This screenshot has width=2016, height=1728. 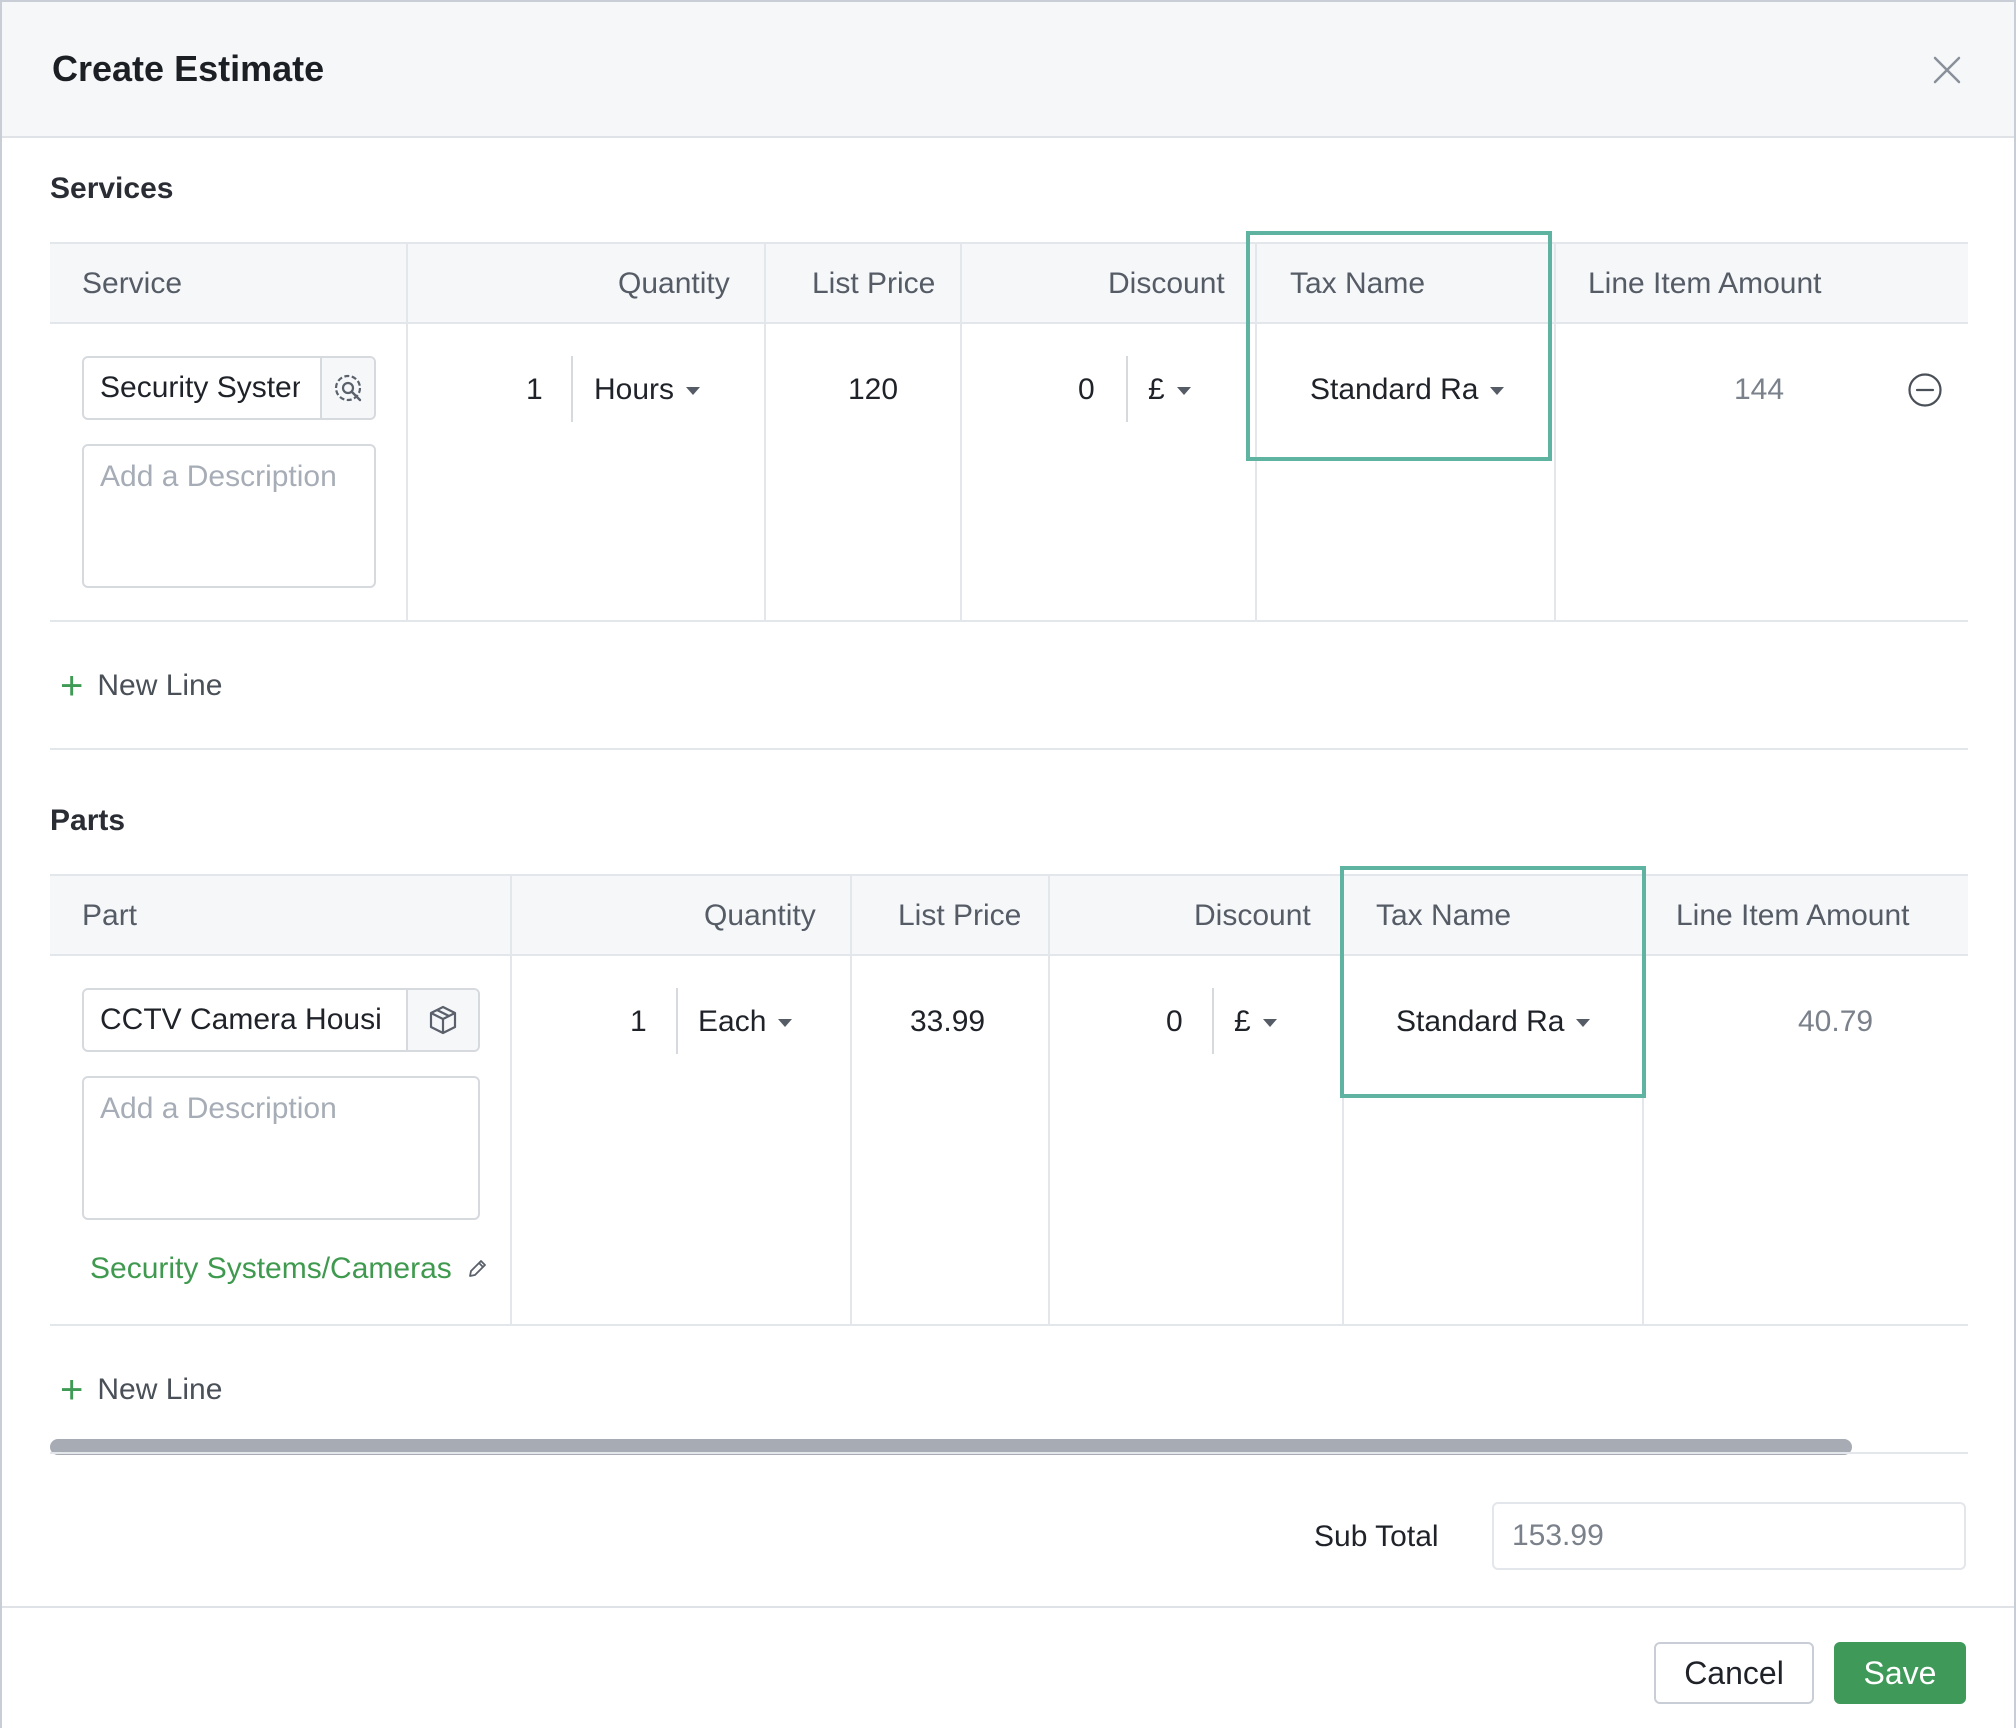 I want to click on services-section-title: Services, so click(x=112, y=188).